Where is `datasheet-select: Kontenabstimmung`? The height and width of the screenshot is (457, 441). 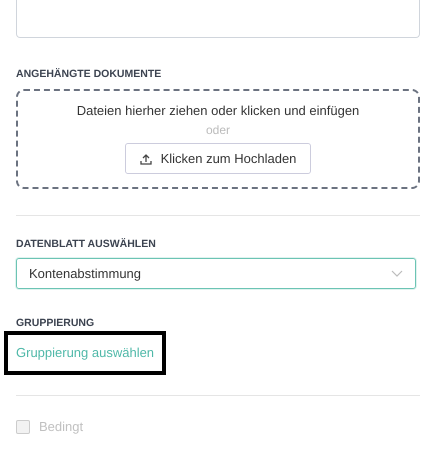
datasheet-select: Kontenabstimmung is located at coordinates (216, 273).